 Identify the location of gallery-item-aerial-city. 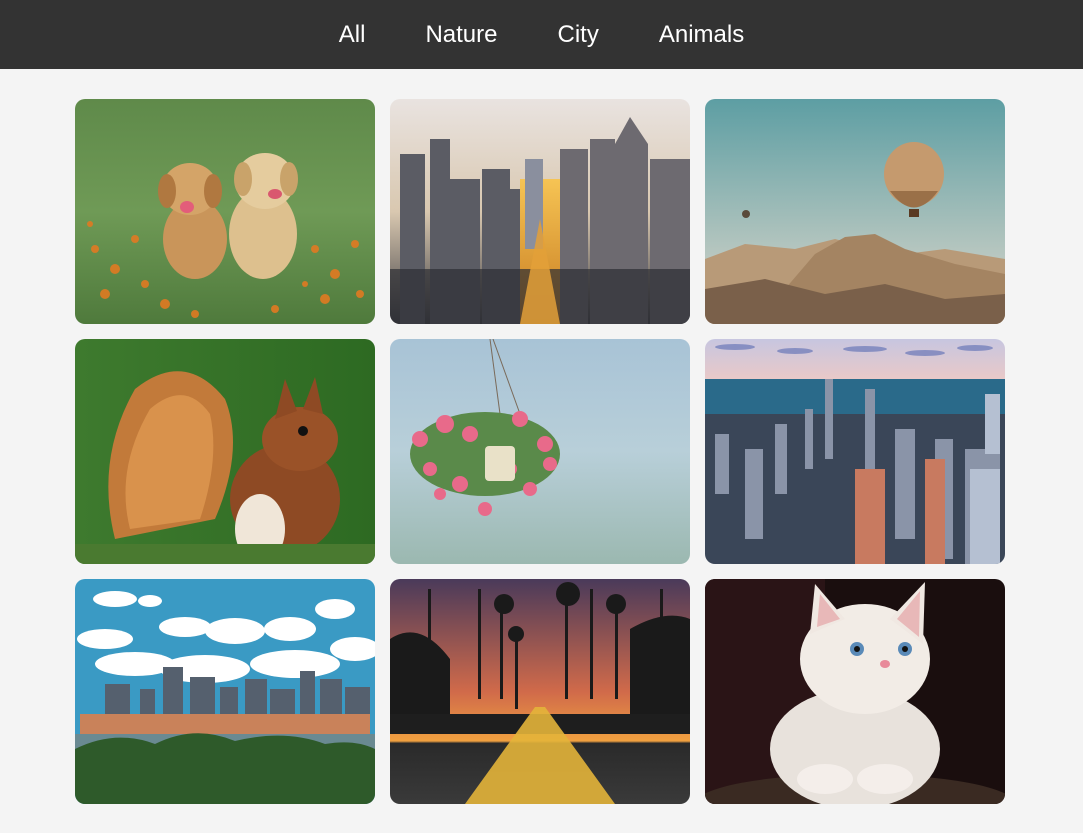
(855, 451).